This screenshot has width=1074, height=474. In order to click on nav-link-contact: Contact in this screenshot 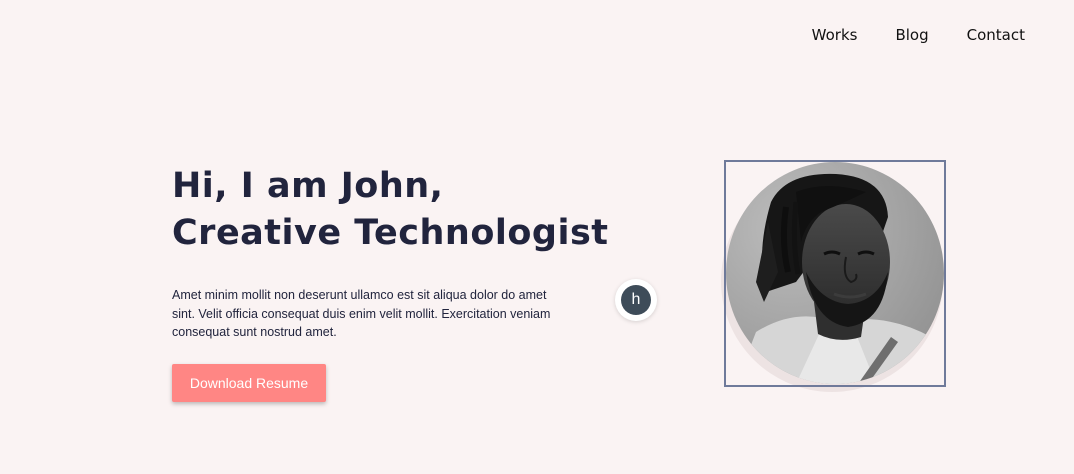, I will do `click(996, 35)`.